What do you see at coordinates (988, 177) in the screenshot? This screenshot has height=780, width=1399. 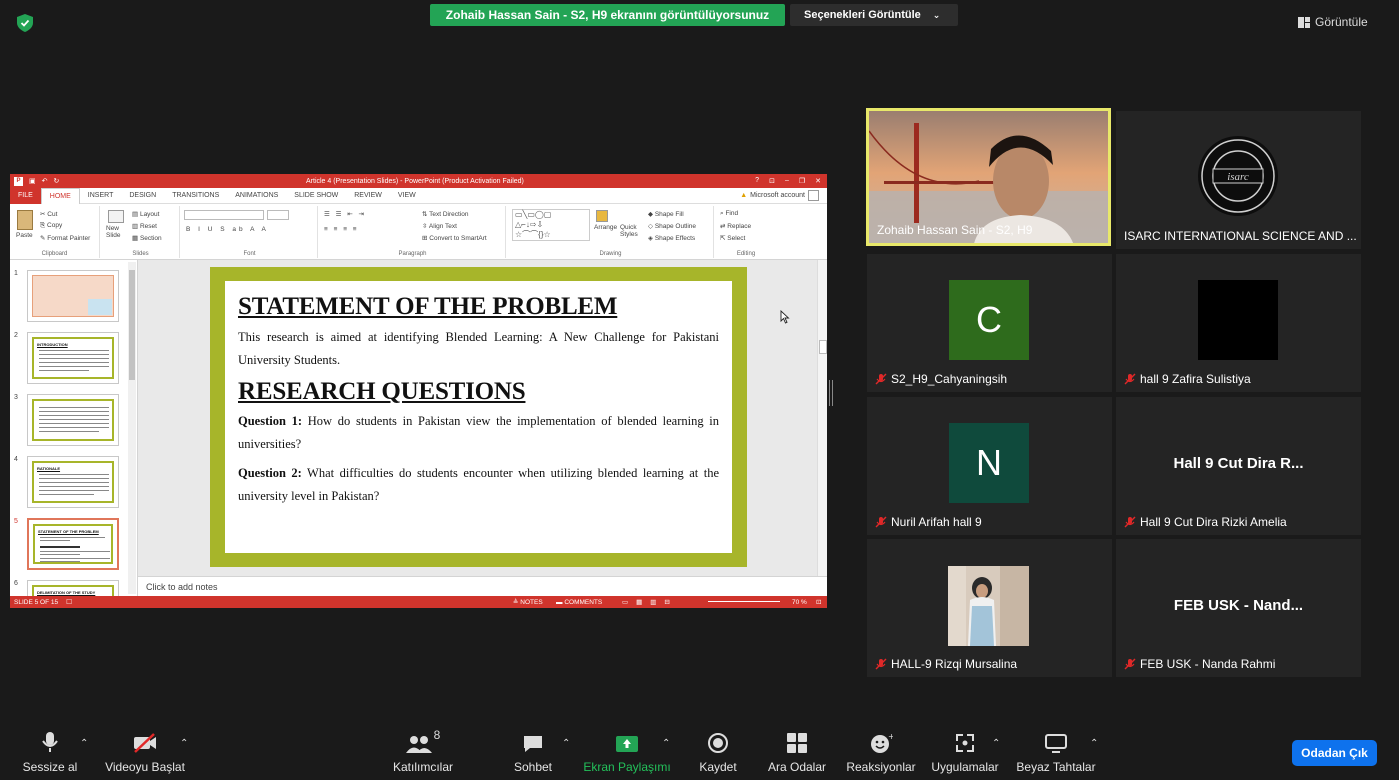 I see `participant-tile-1: Zohaib Hassan Sain - S2, H9` at bounding box center [988, 177].